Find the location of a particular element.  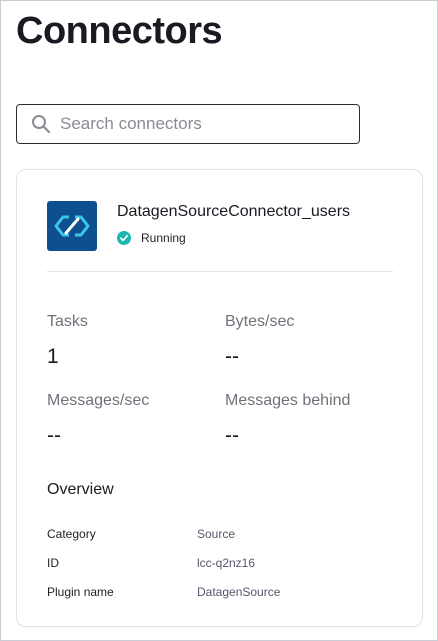

search-icon is located at coordinates (41, 124).